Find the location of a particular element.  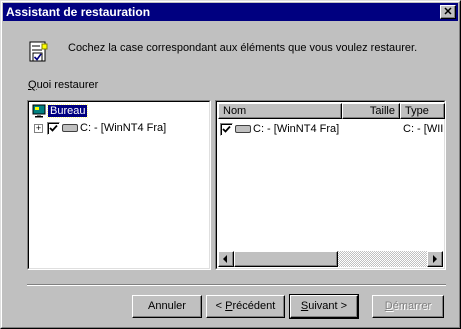

start-button: Démarrer is located at coordinates (408, 306).